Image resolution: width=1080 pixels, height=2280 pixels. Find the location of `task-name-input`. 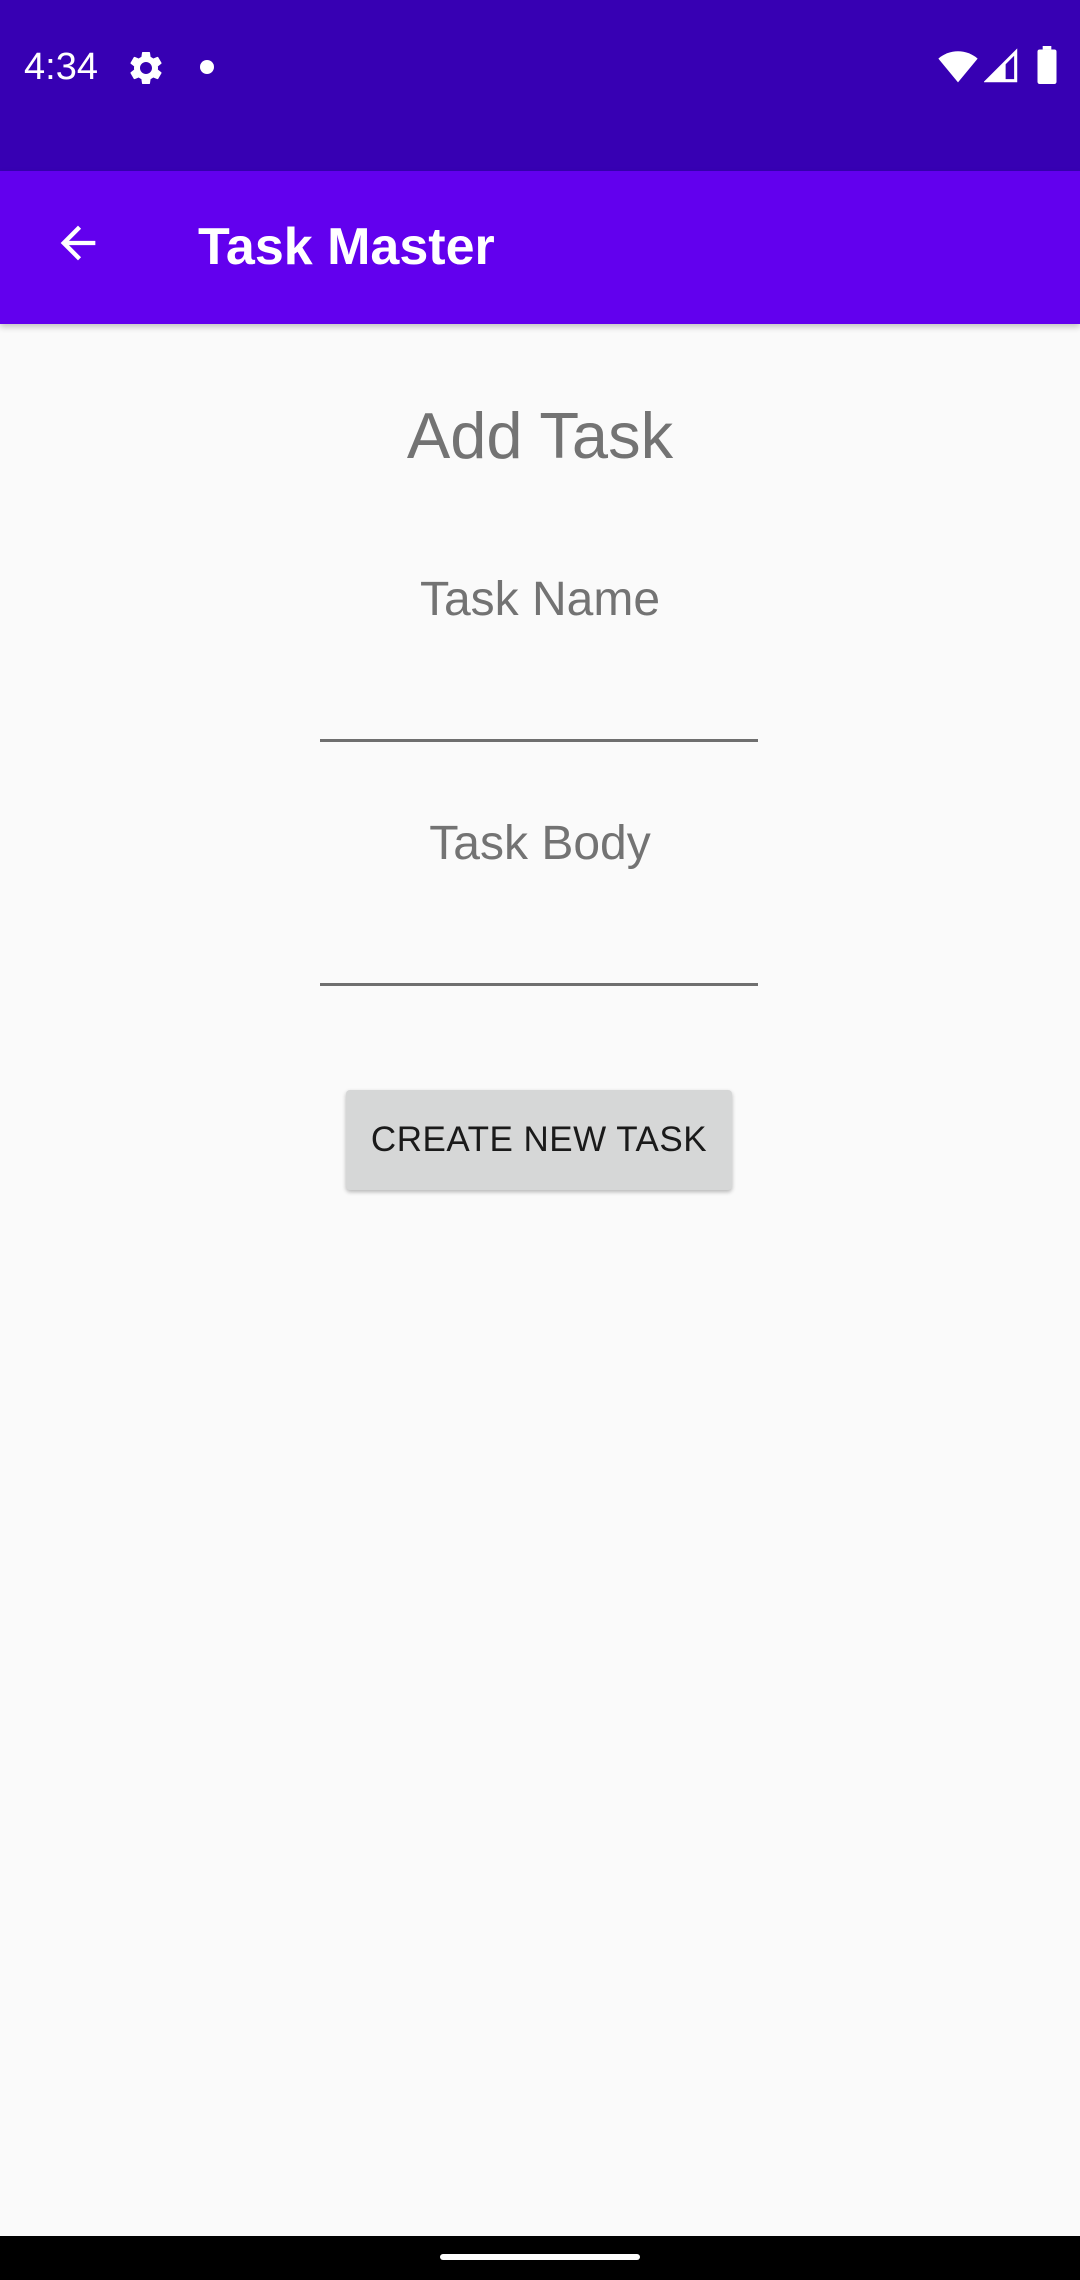

task-name-input is located at coordinates (539, 712).